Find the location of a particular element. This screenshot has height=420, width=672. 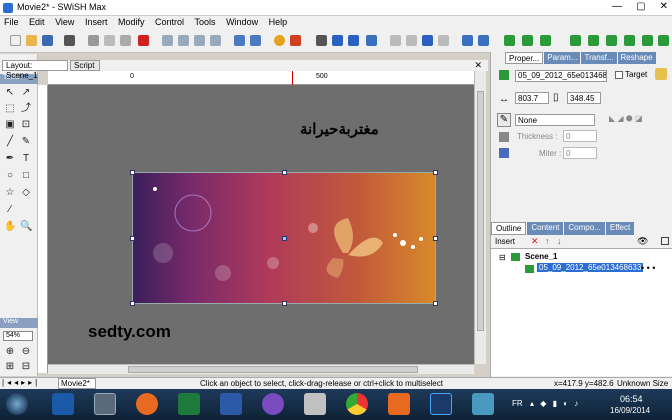

panel-toggle-8-icon is located at coordinates (647, 40).